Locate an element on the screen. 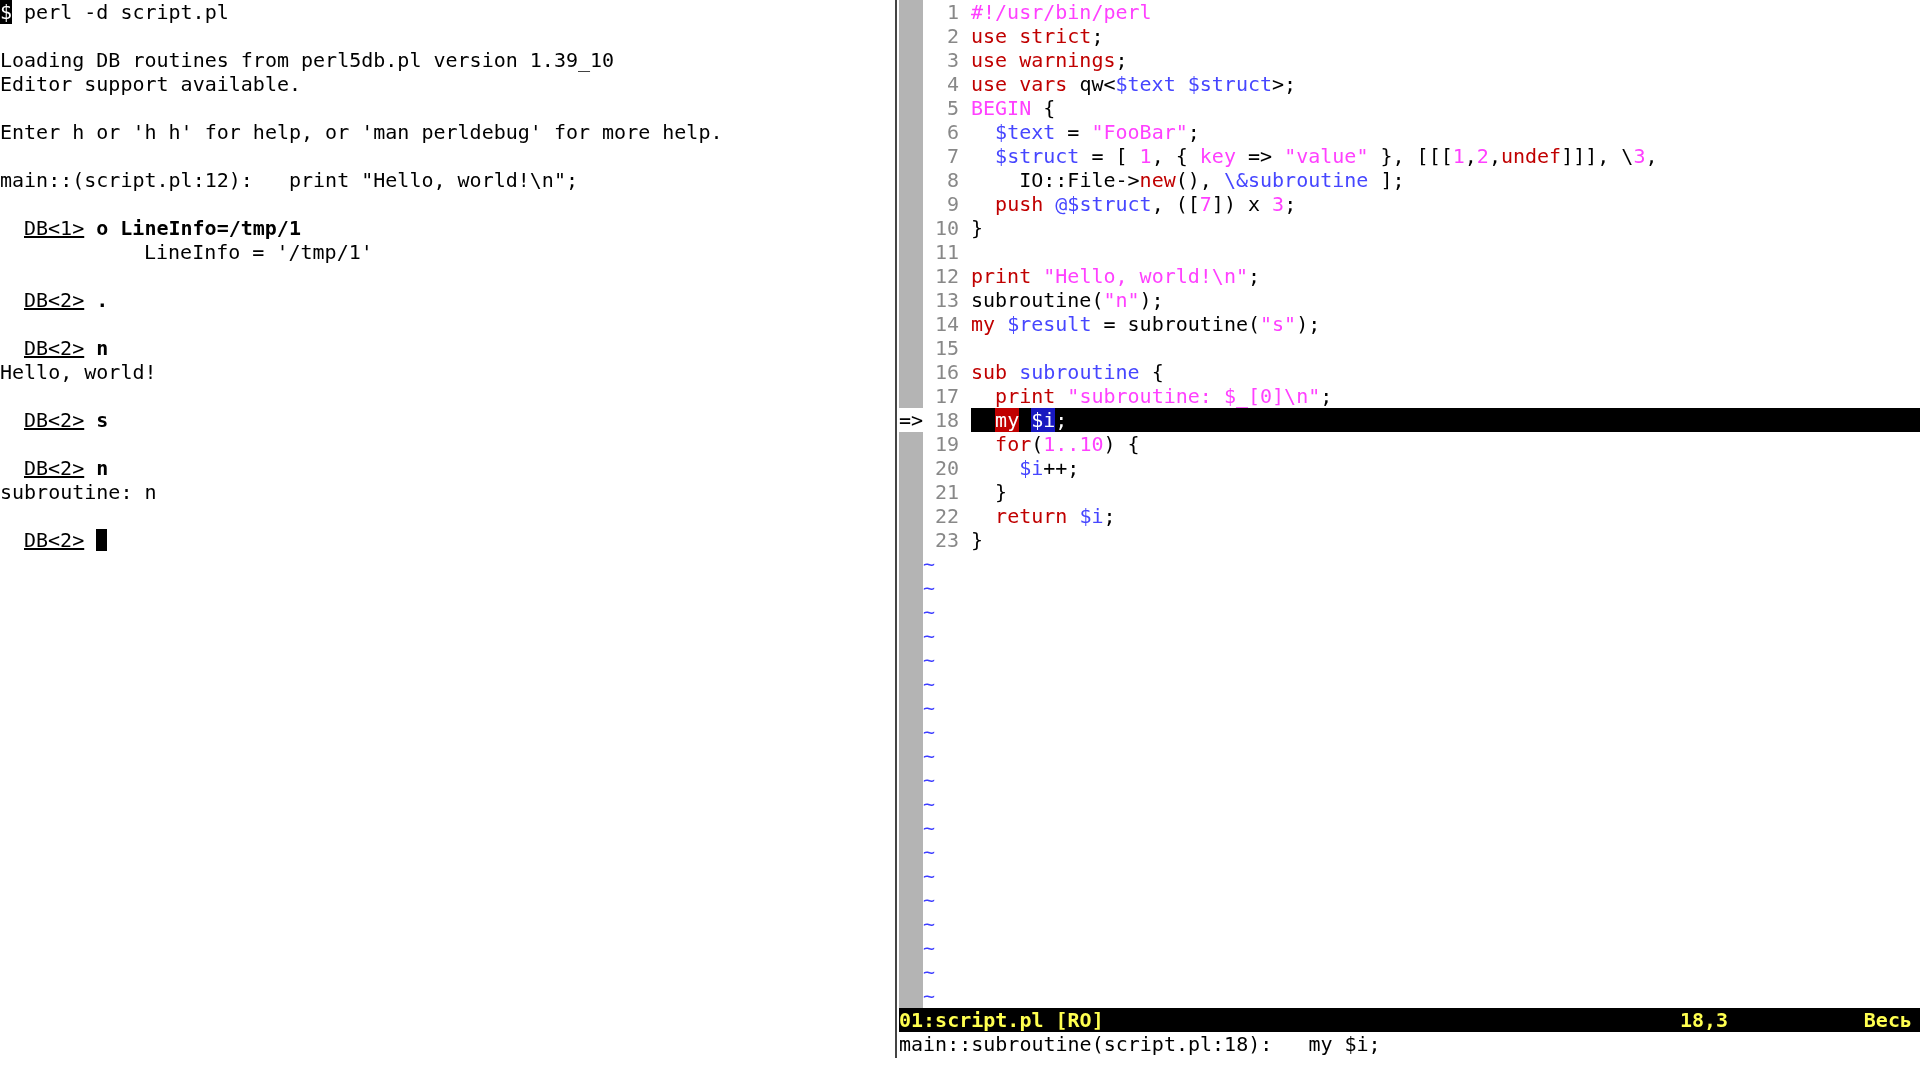 The width and height of the screenshot is (1920, 1080). line-number: 8 is located at coordinates (952, 180).